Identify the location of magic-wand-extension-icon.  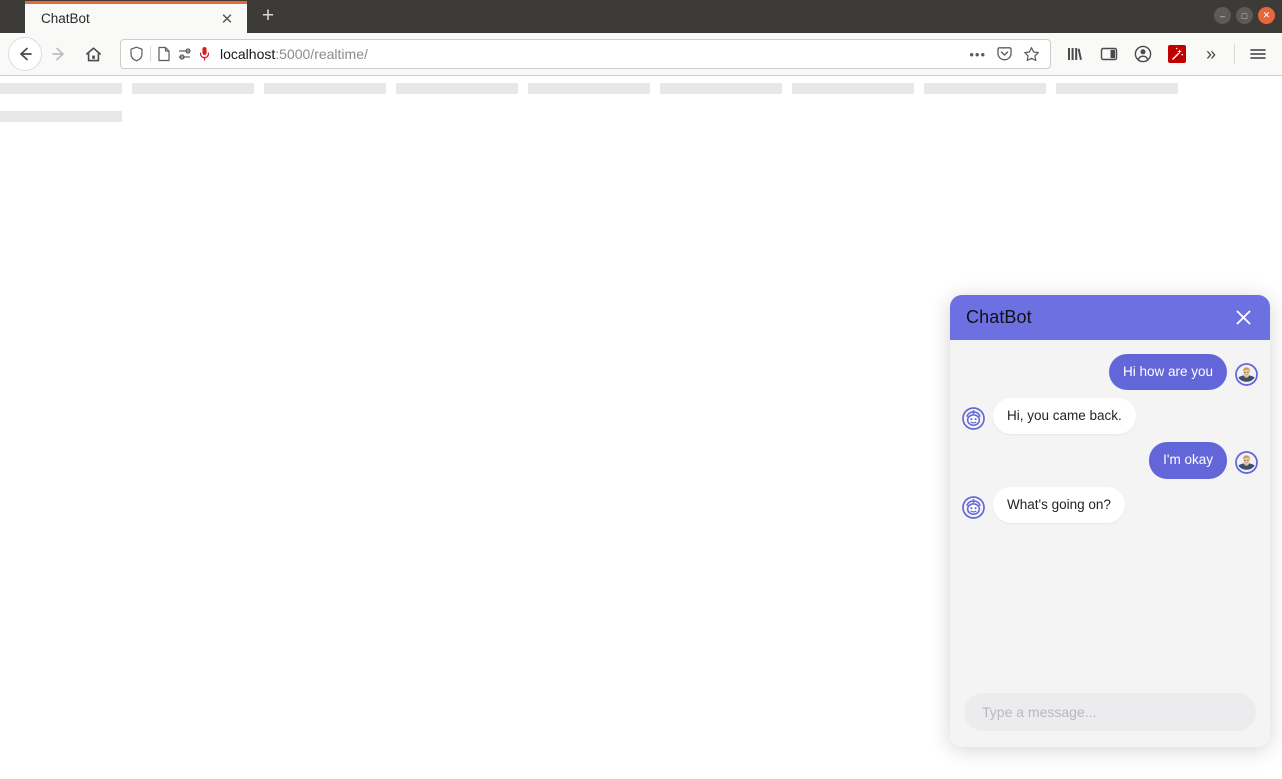
(1177, 54).